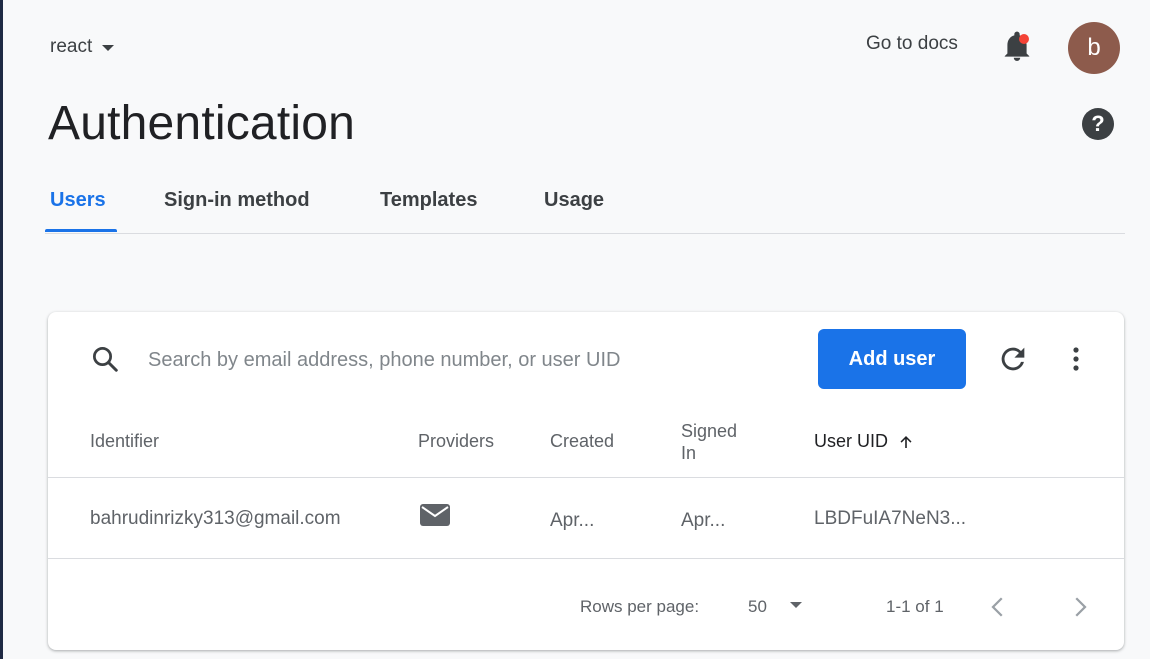  I want to click on table-row-divider, so click(586, 558).